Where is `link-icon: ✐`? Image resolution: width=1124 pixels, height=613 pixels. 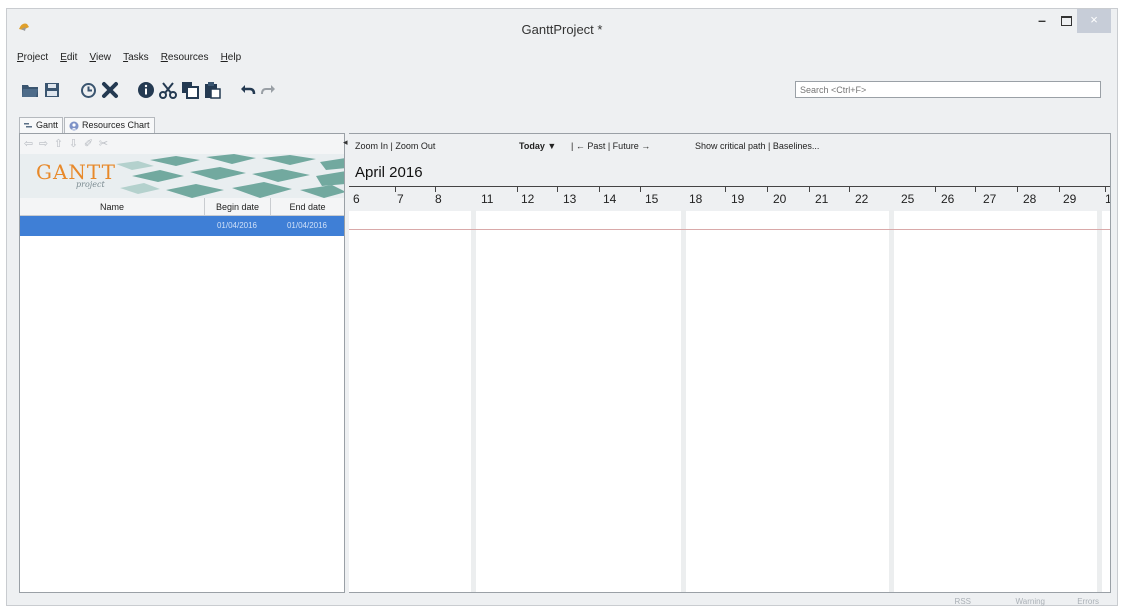 link-icon: ✐ is located at coordinates (88, 144).